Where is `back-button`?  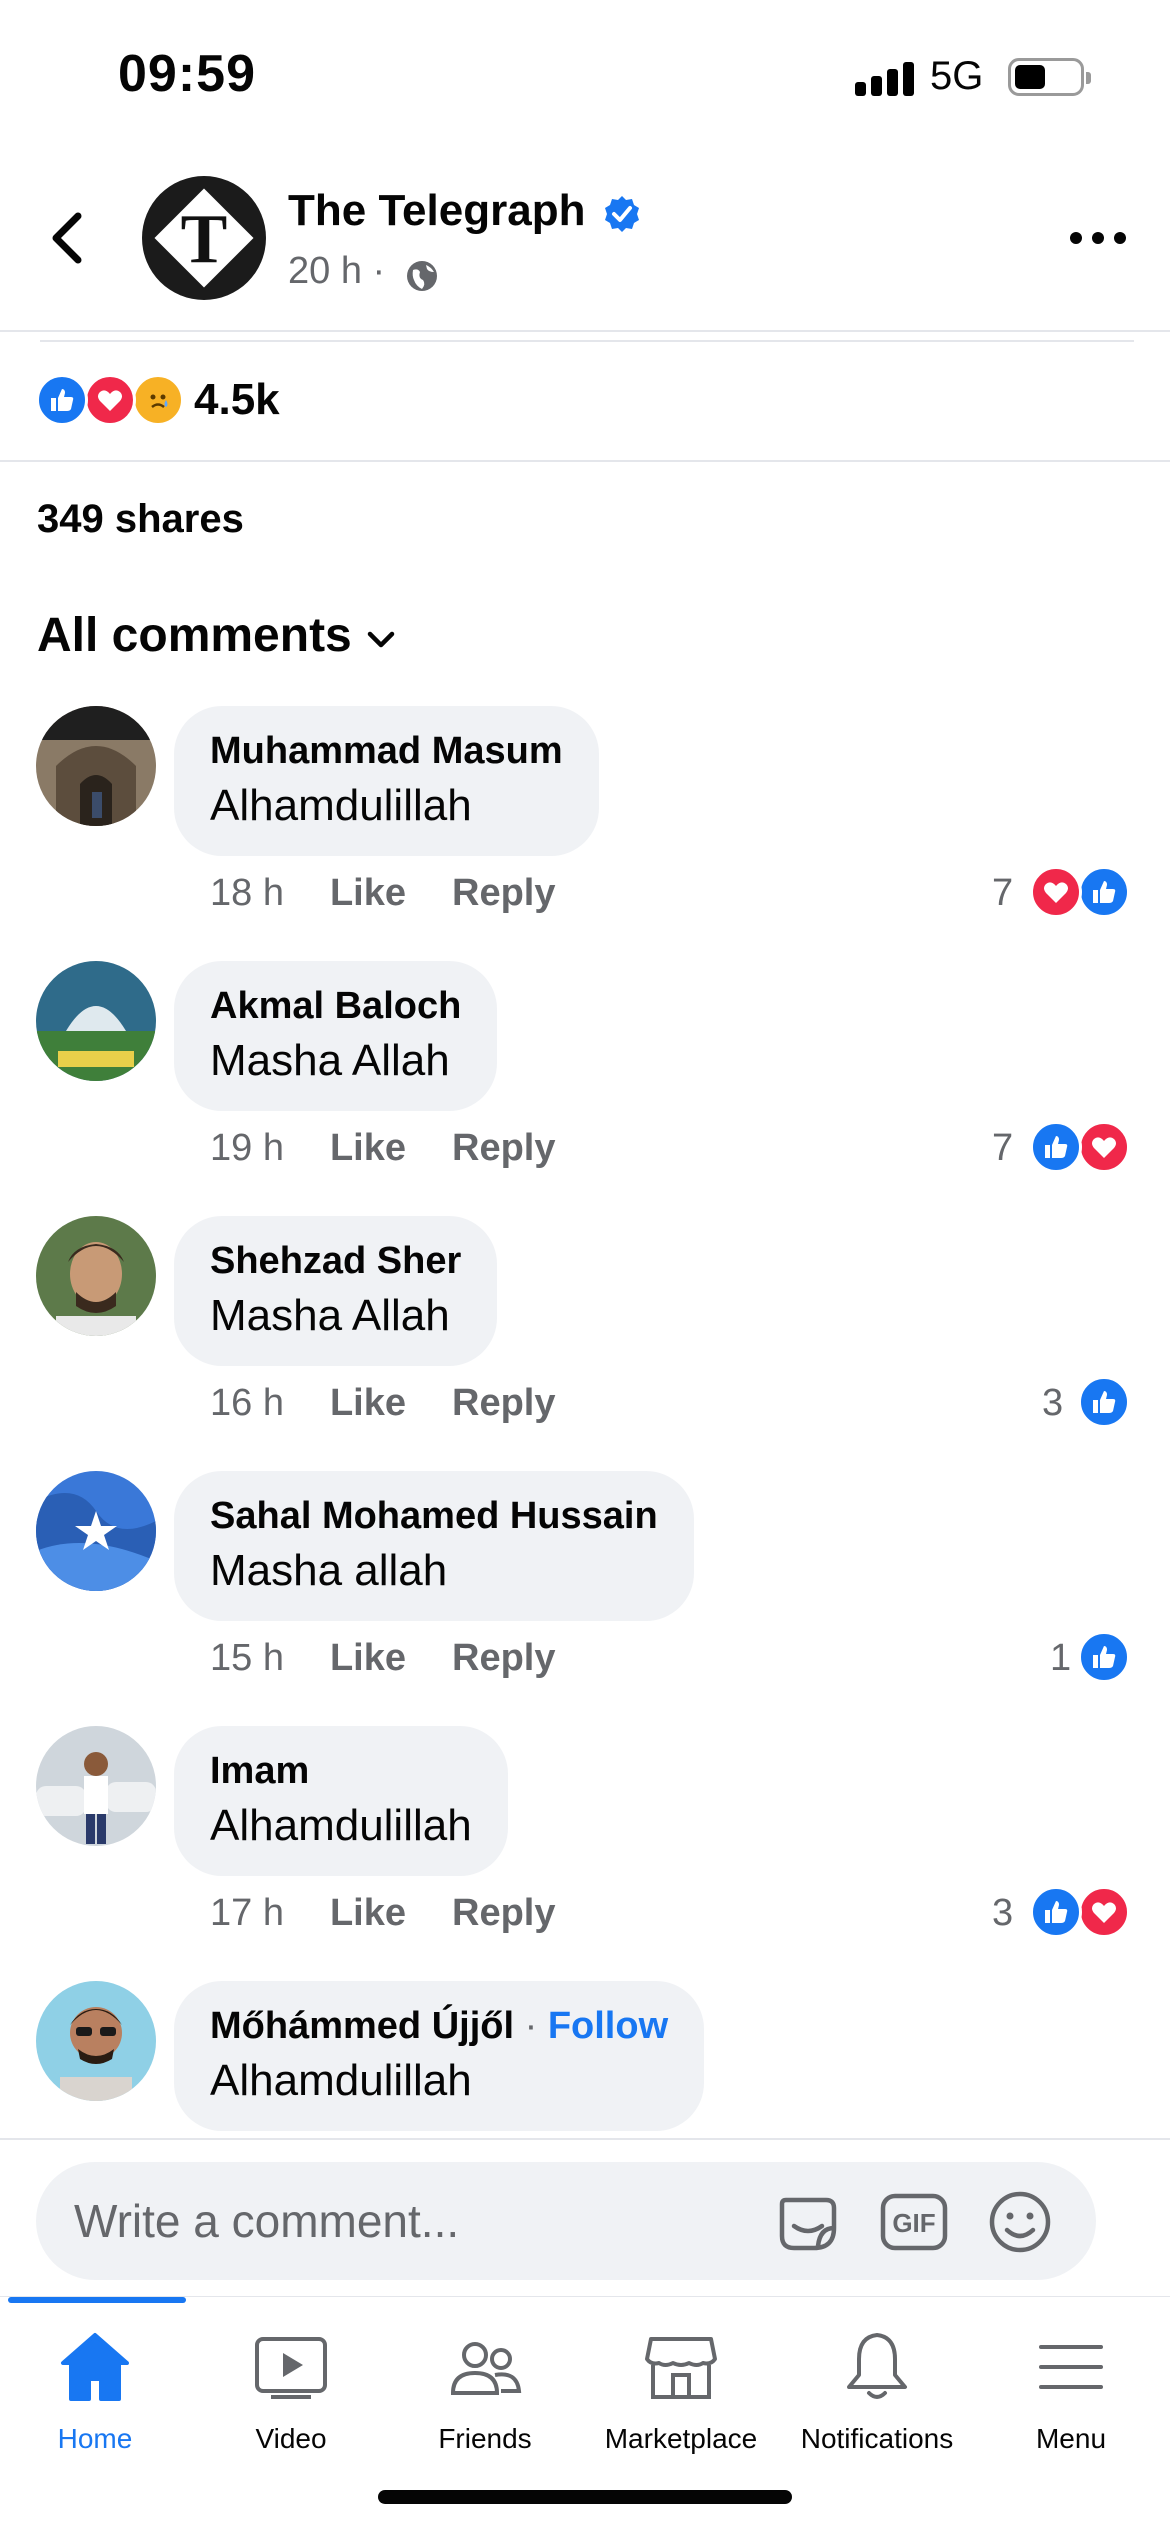 back-button is located at coordinates (69, 238).